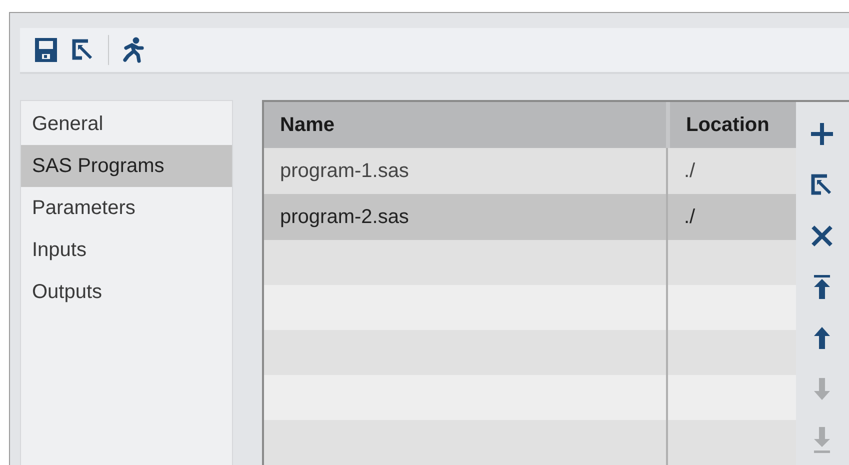  Describe the element at coordinates (822, 337) in the screenshot. I see `up-arrow-icon` at that location.